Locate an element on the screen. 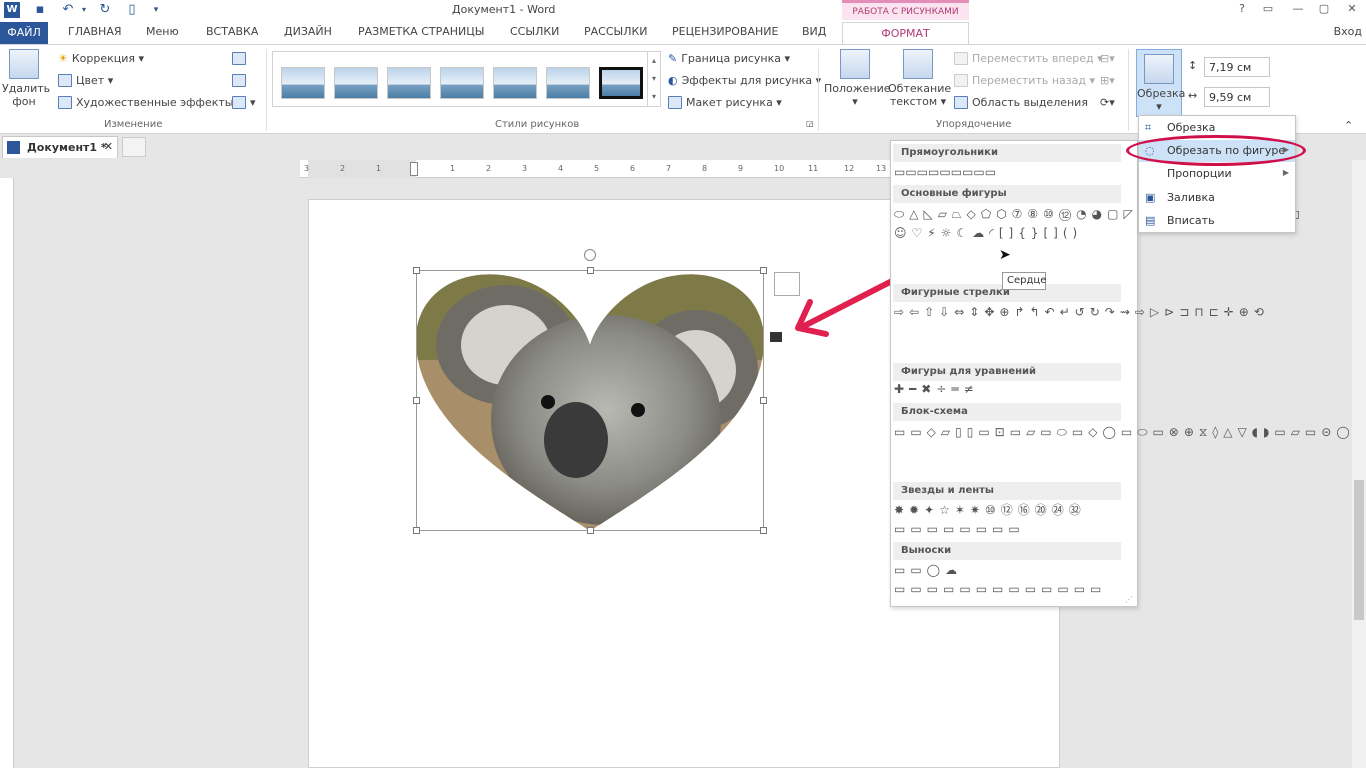 This screenshot has width=1366, height=768. tab-menu: Меню is located at coordinates (162, 31).